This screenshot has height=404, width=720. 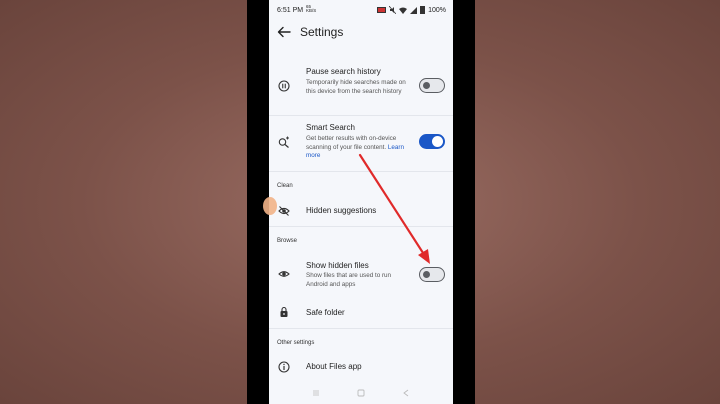 What do you see at coordinates (296, 343) in the screenshot?
I see `section-other-settings-header: Other settings` at bounding box center [296, 343].